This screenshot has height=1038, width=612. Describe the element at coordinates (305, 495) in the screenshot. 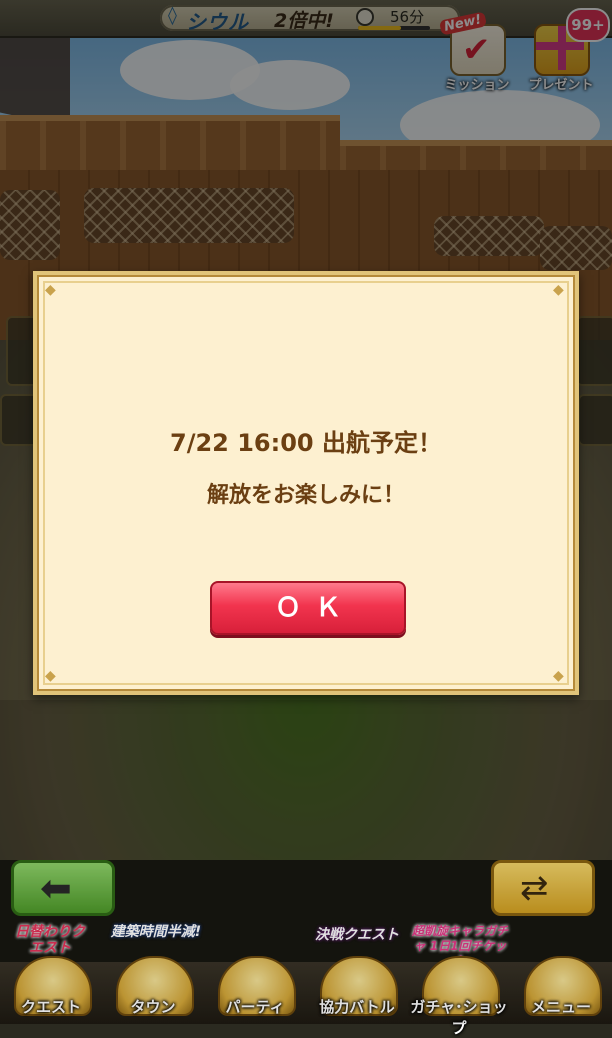

I see `dialog-message-line2: 解放をお楽しみに！` at that location.